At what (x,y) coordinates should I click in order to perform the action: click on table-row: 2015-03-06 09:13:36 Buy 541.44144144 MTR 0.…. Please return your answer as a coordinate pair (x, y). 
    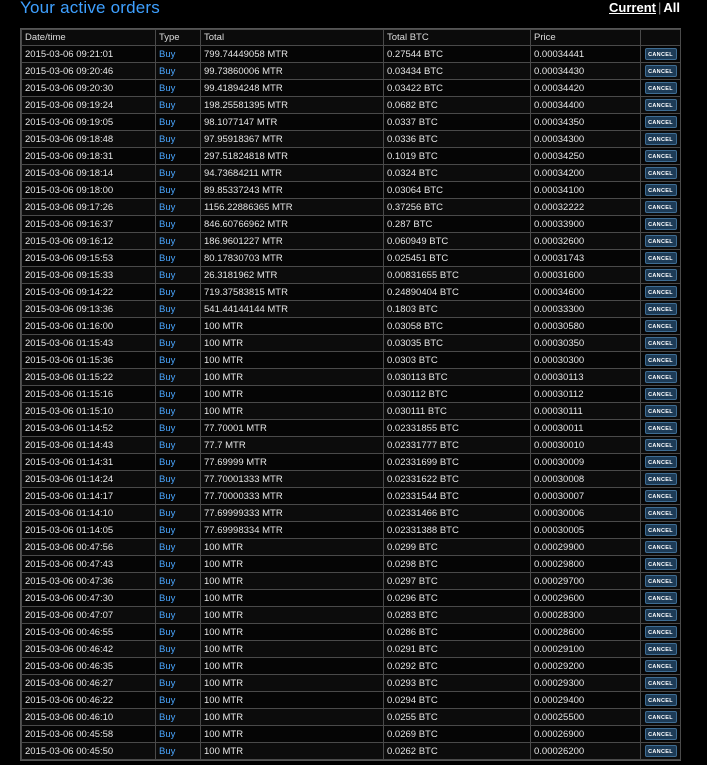
    Looking at the image, I should click on (351, 309).